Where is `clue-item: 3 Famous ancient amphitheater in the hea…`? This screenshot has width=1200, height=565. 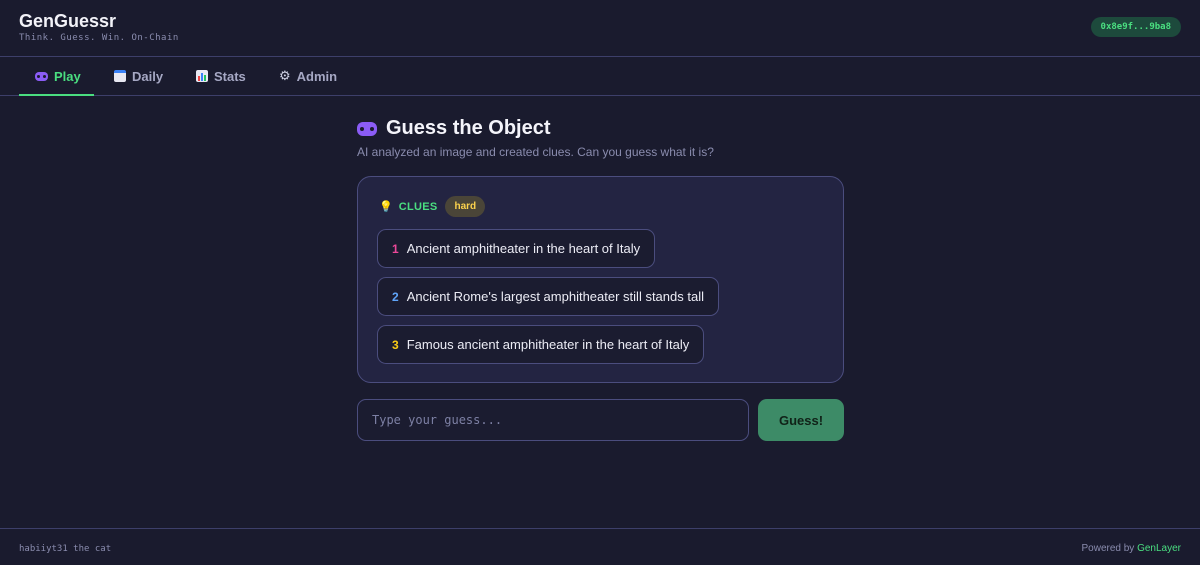
clue-item: 3 Famous ancient amphitheater in the hea… is located at coordinates (541, 344).